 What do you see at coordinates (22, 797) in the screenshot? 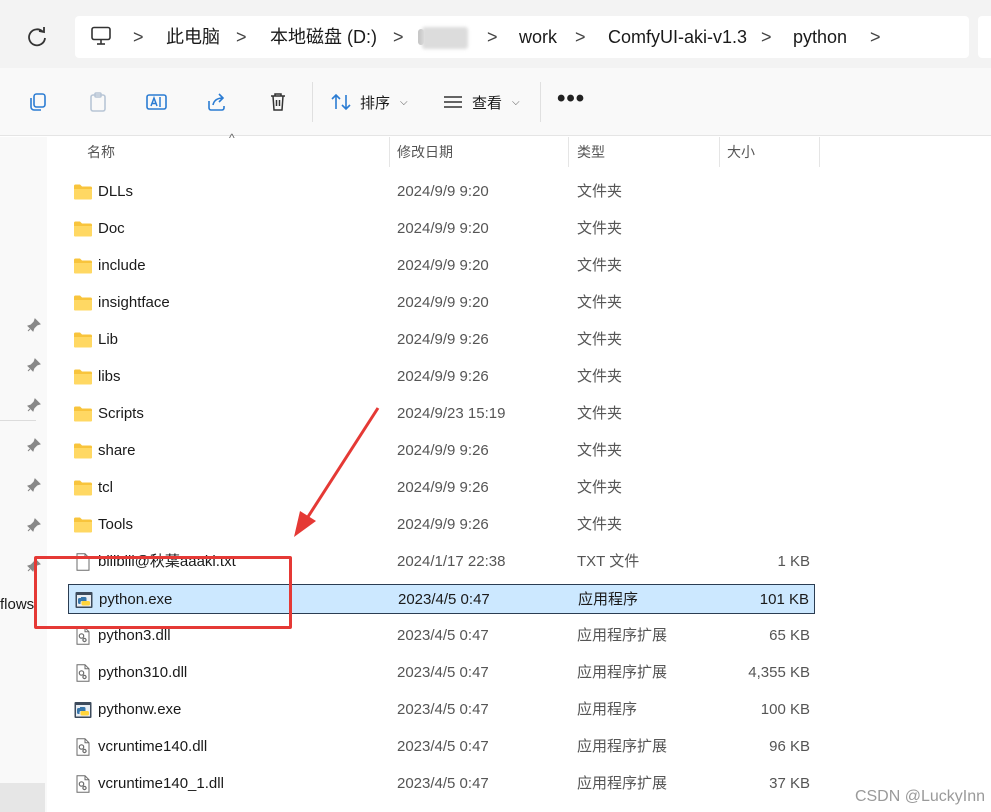
I see `nav-scroll-area` at bounding box center [22, 797].